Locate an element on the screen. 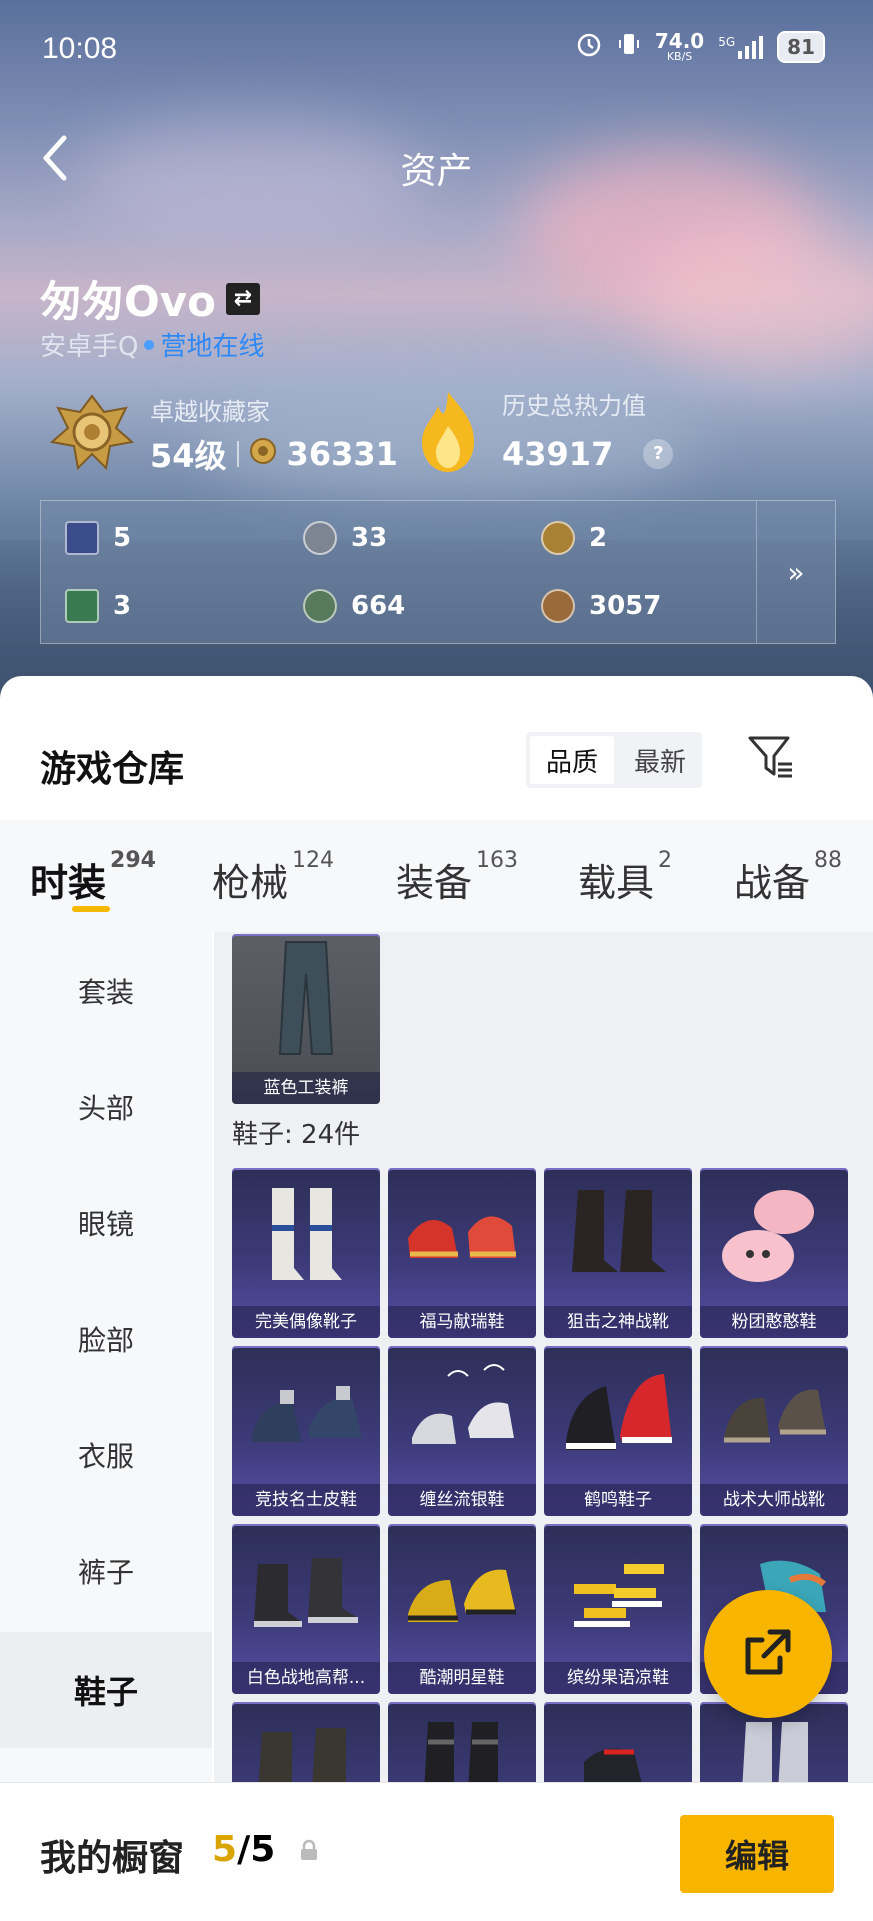 The height and width of the screenshot is (1921, 873). external-link-icon is located at coordinates (768, 1654).